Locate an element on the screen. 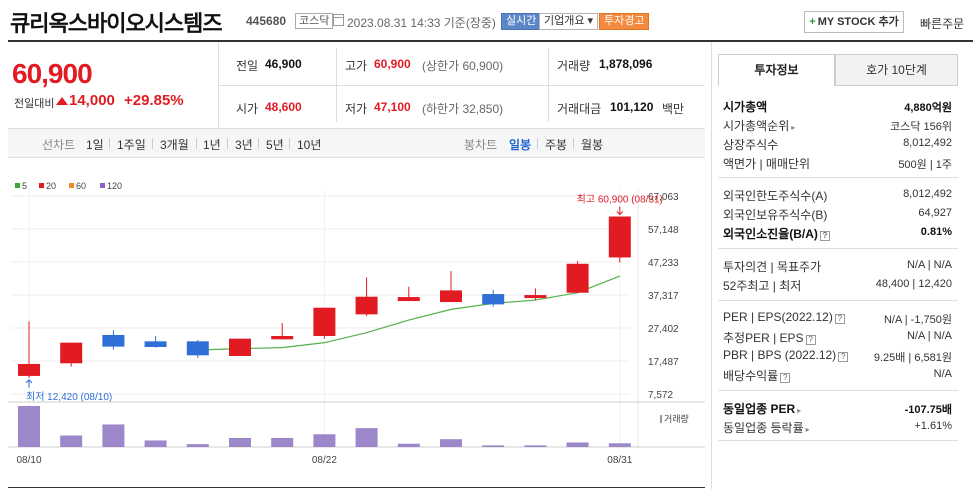  amount-unit: 백만 is located at coordinates (673, 109).